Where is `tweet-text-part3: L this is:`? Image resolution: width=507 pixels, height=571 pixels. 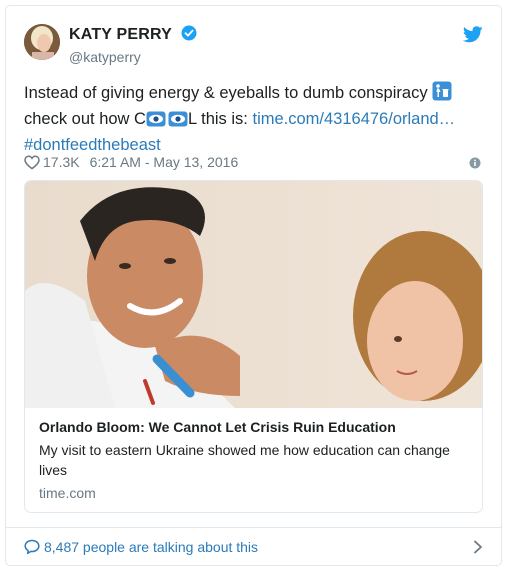
tweet-text-part3: L this is: is located at coordinates (220, 119).